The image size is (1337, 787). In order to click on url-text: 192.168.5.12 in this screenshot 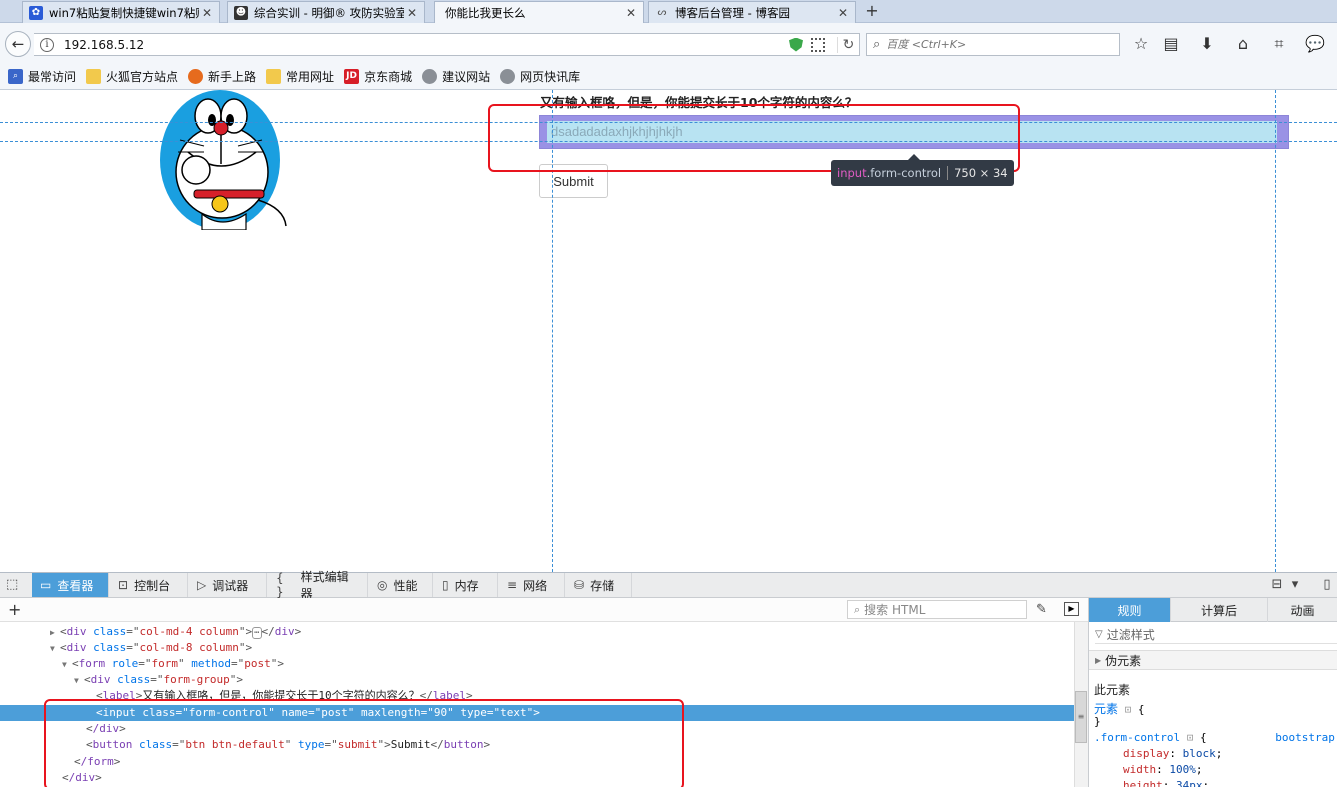, I will do `click(426, 45)`.